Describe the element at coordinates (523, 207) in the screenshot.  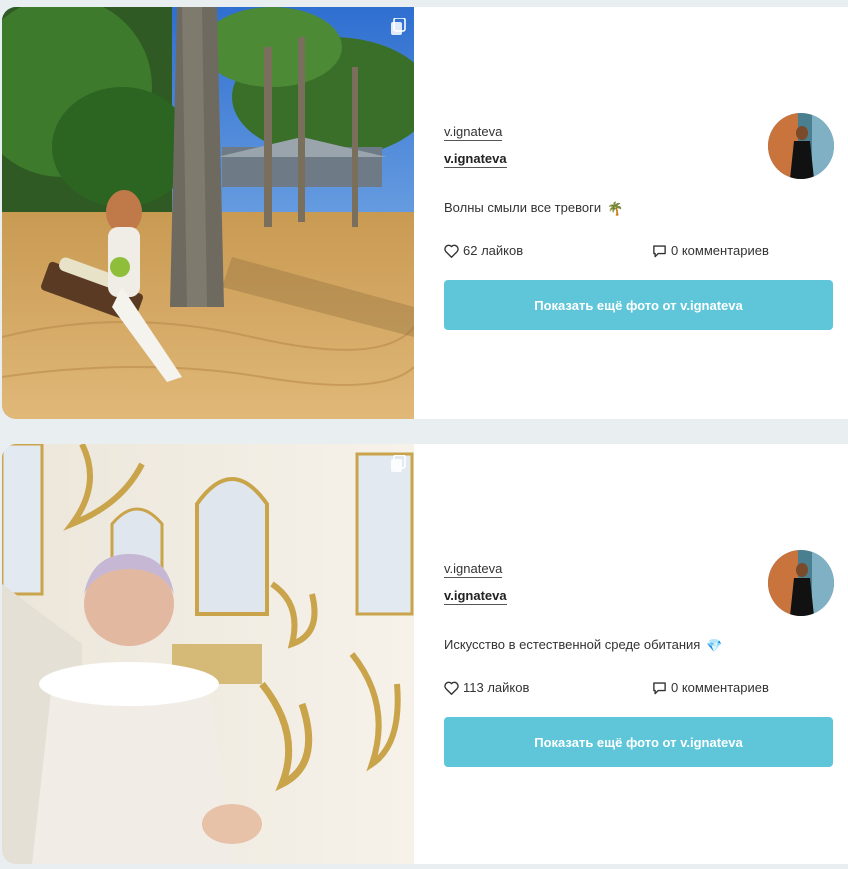
I see `caption-text: Волны смыли все тревоги` at that location.